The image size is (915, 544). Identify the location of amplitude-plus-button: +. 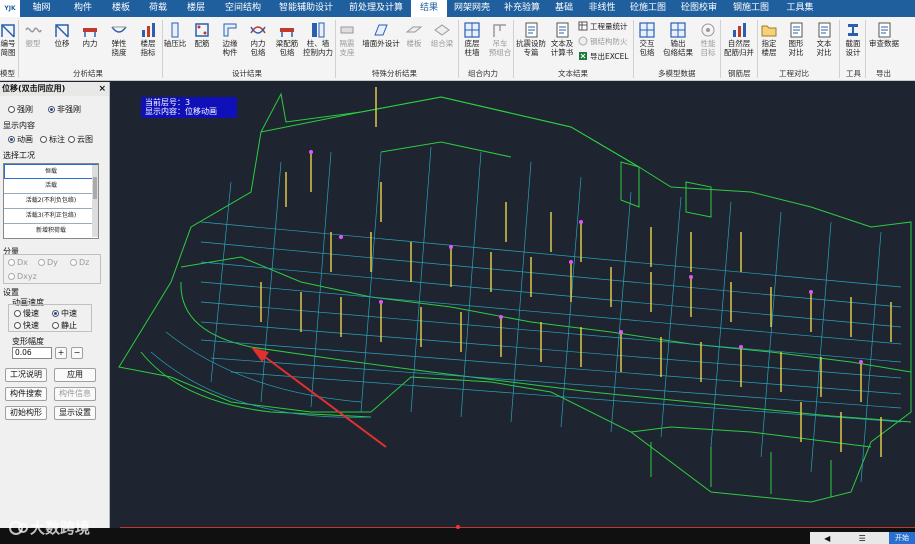
(61, 353).